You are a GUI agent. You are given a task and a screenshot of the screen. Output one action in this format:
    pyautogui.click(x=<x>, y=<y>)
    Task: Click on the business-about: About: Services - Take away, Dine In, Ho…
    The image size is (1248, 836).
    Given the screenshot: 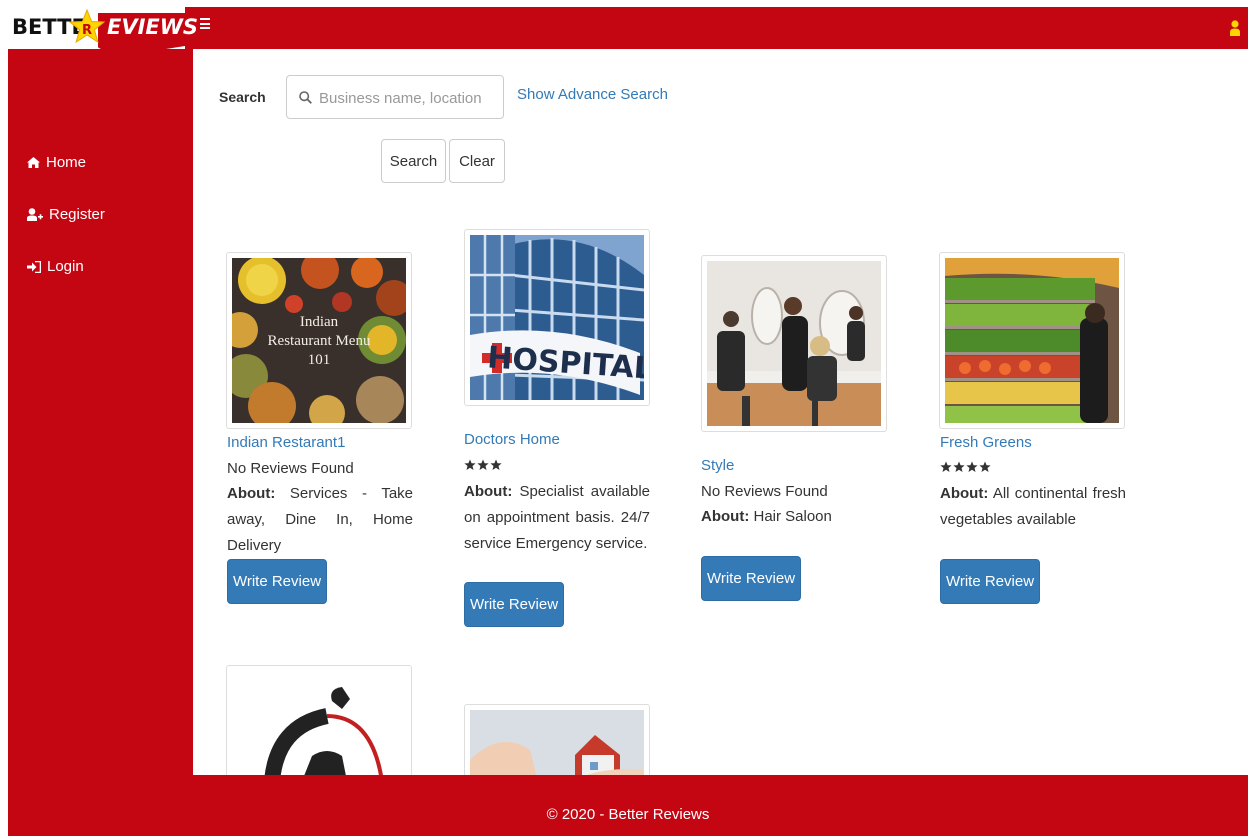 What is the action you would take?
    pyautogui.click(x=320, y=520)
    